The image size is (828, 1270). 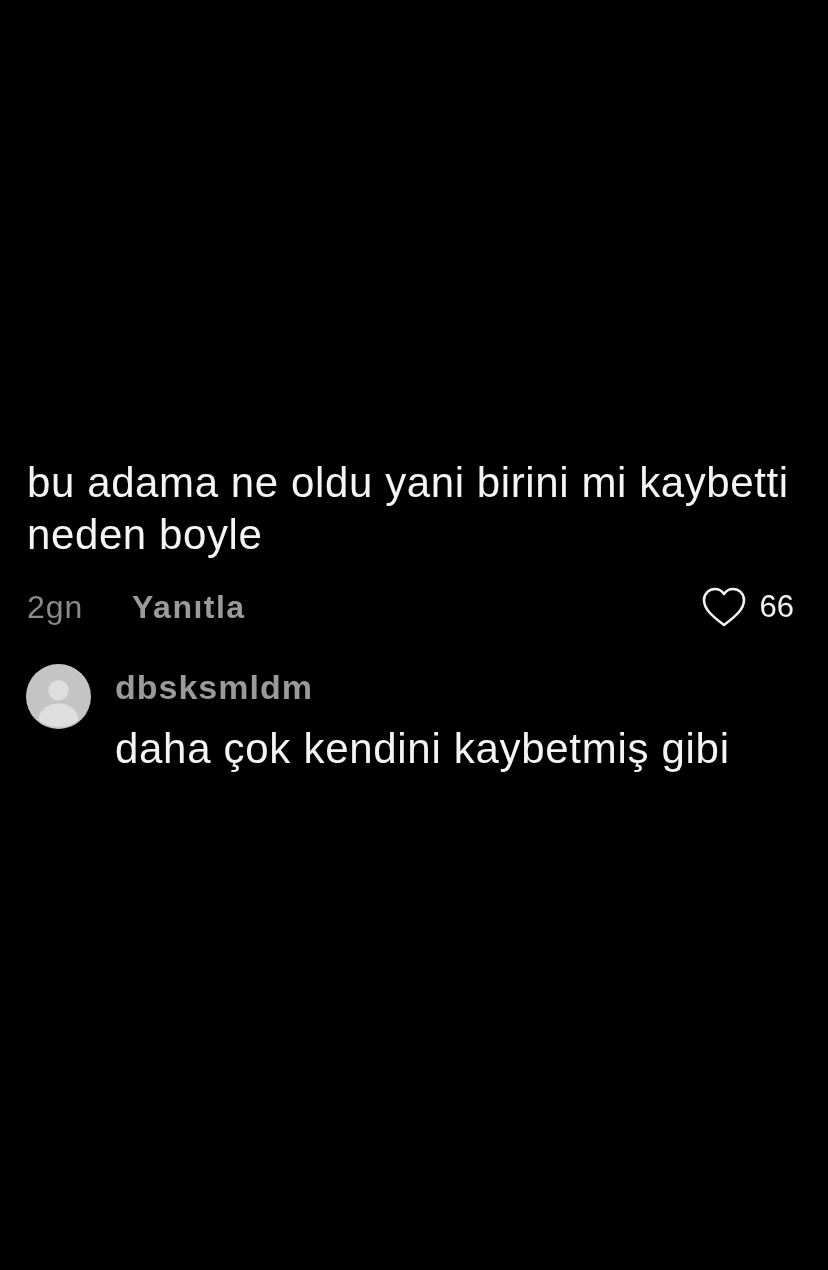 I want to click on like-count: 66, so click(x=776, y=606).